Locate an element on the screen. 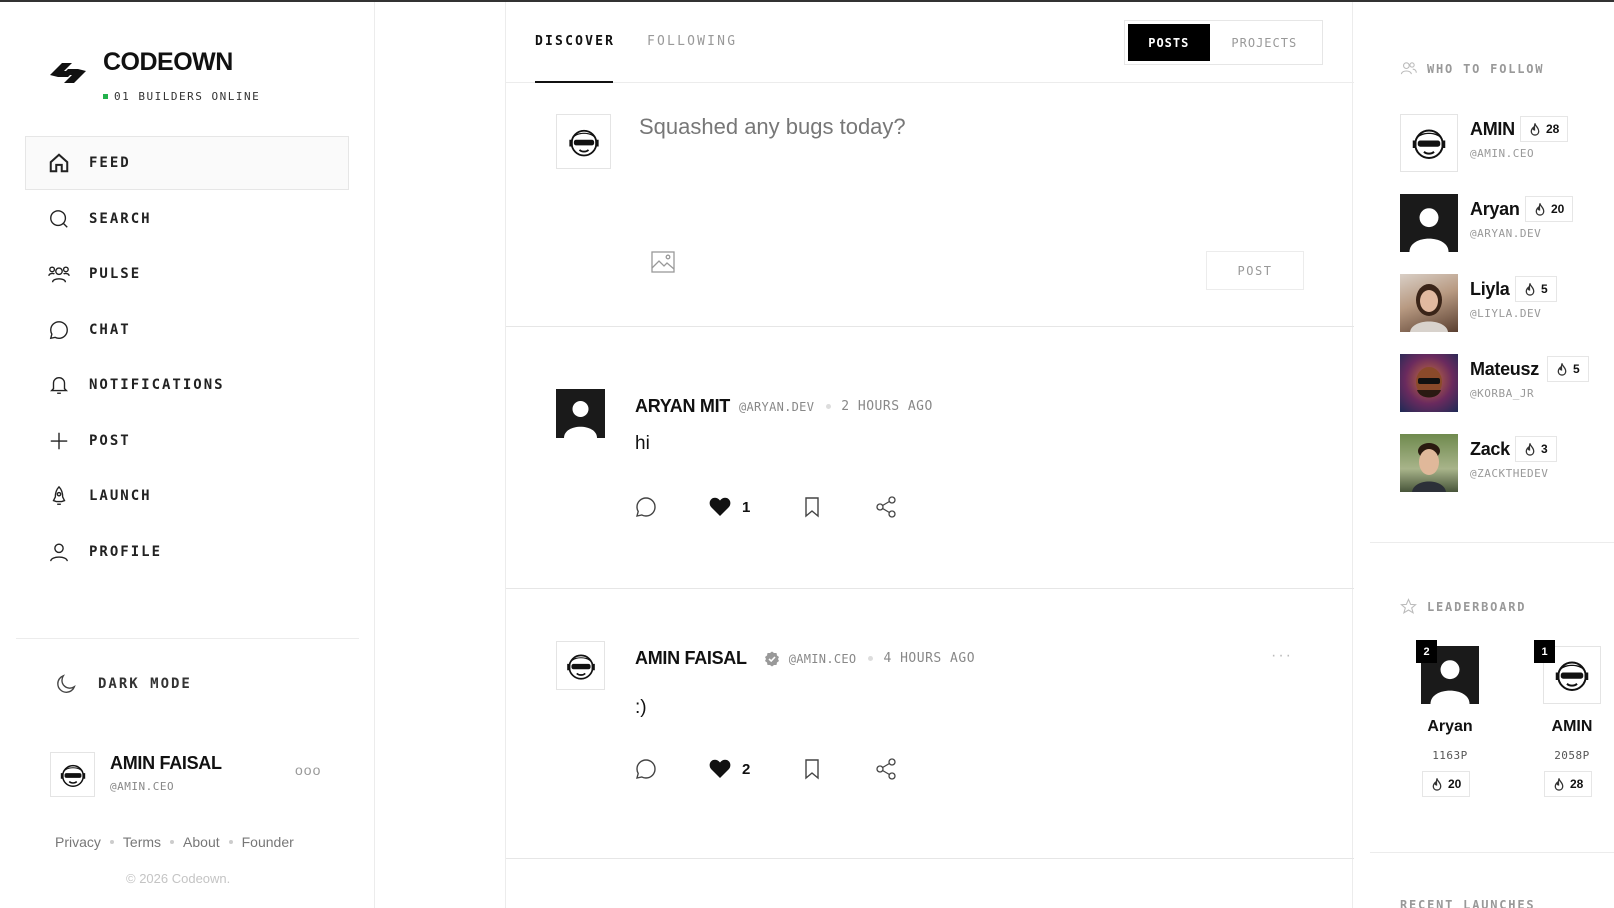 Image resolution: width=1614 pixels, height=908 pixels. verified-badge-icon is located at coordinates (771, 658).